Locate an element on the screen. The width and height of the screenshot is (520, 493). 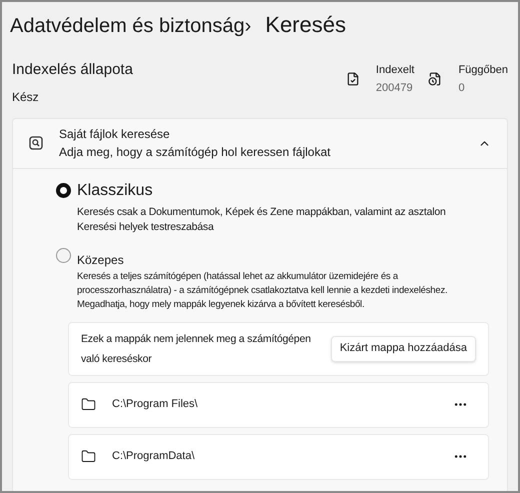
folder-row: C:\ProgramData\ is located at coordinates (278, 457).